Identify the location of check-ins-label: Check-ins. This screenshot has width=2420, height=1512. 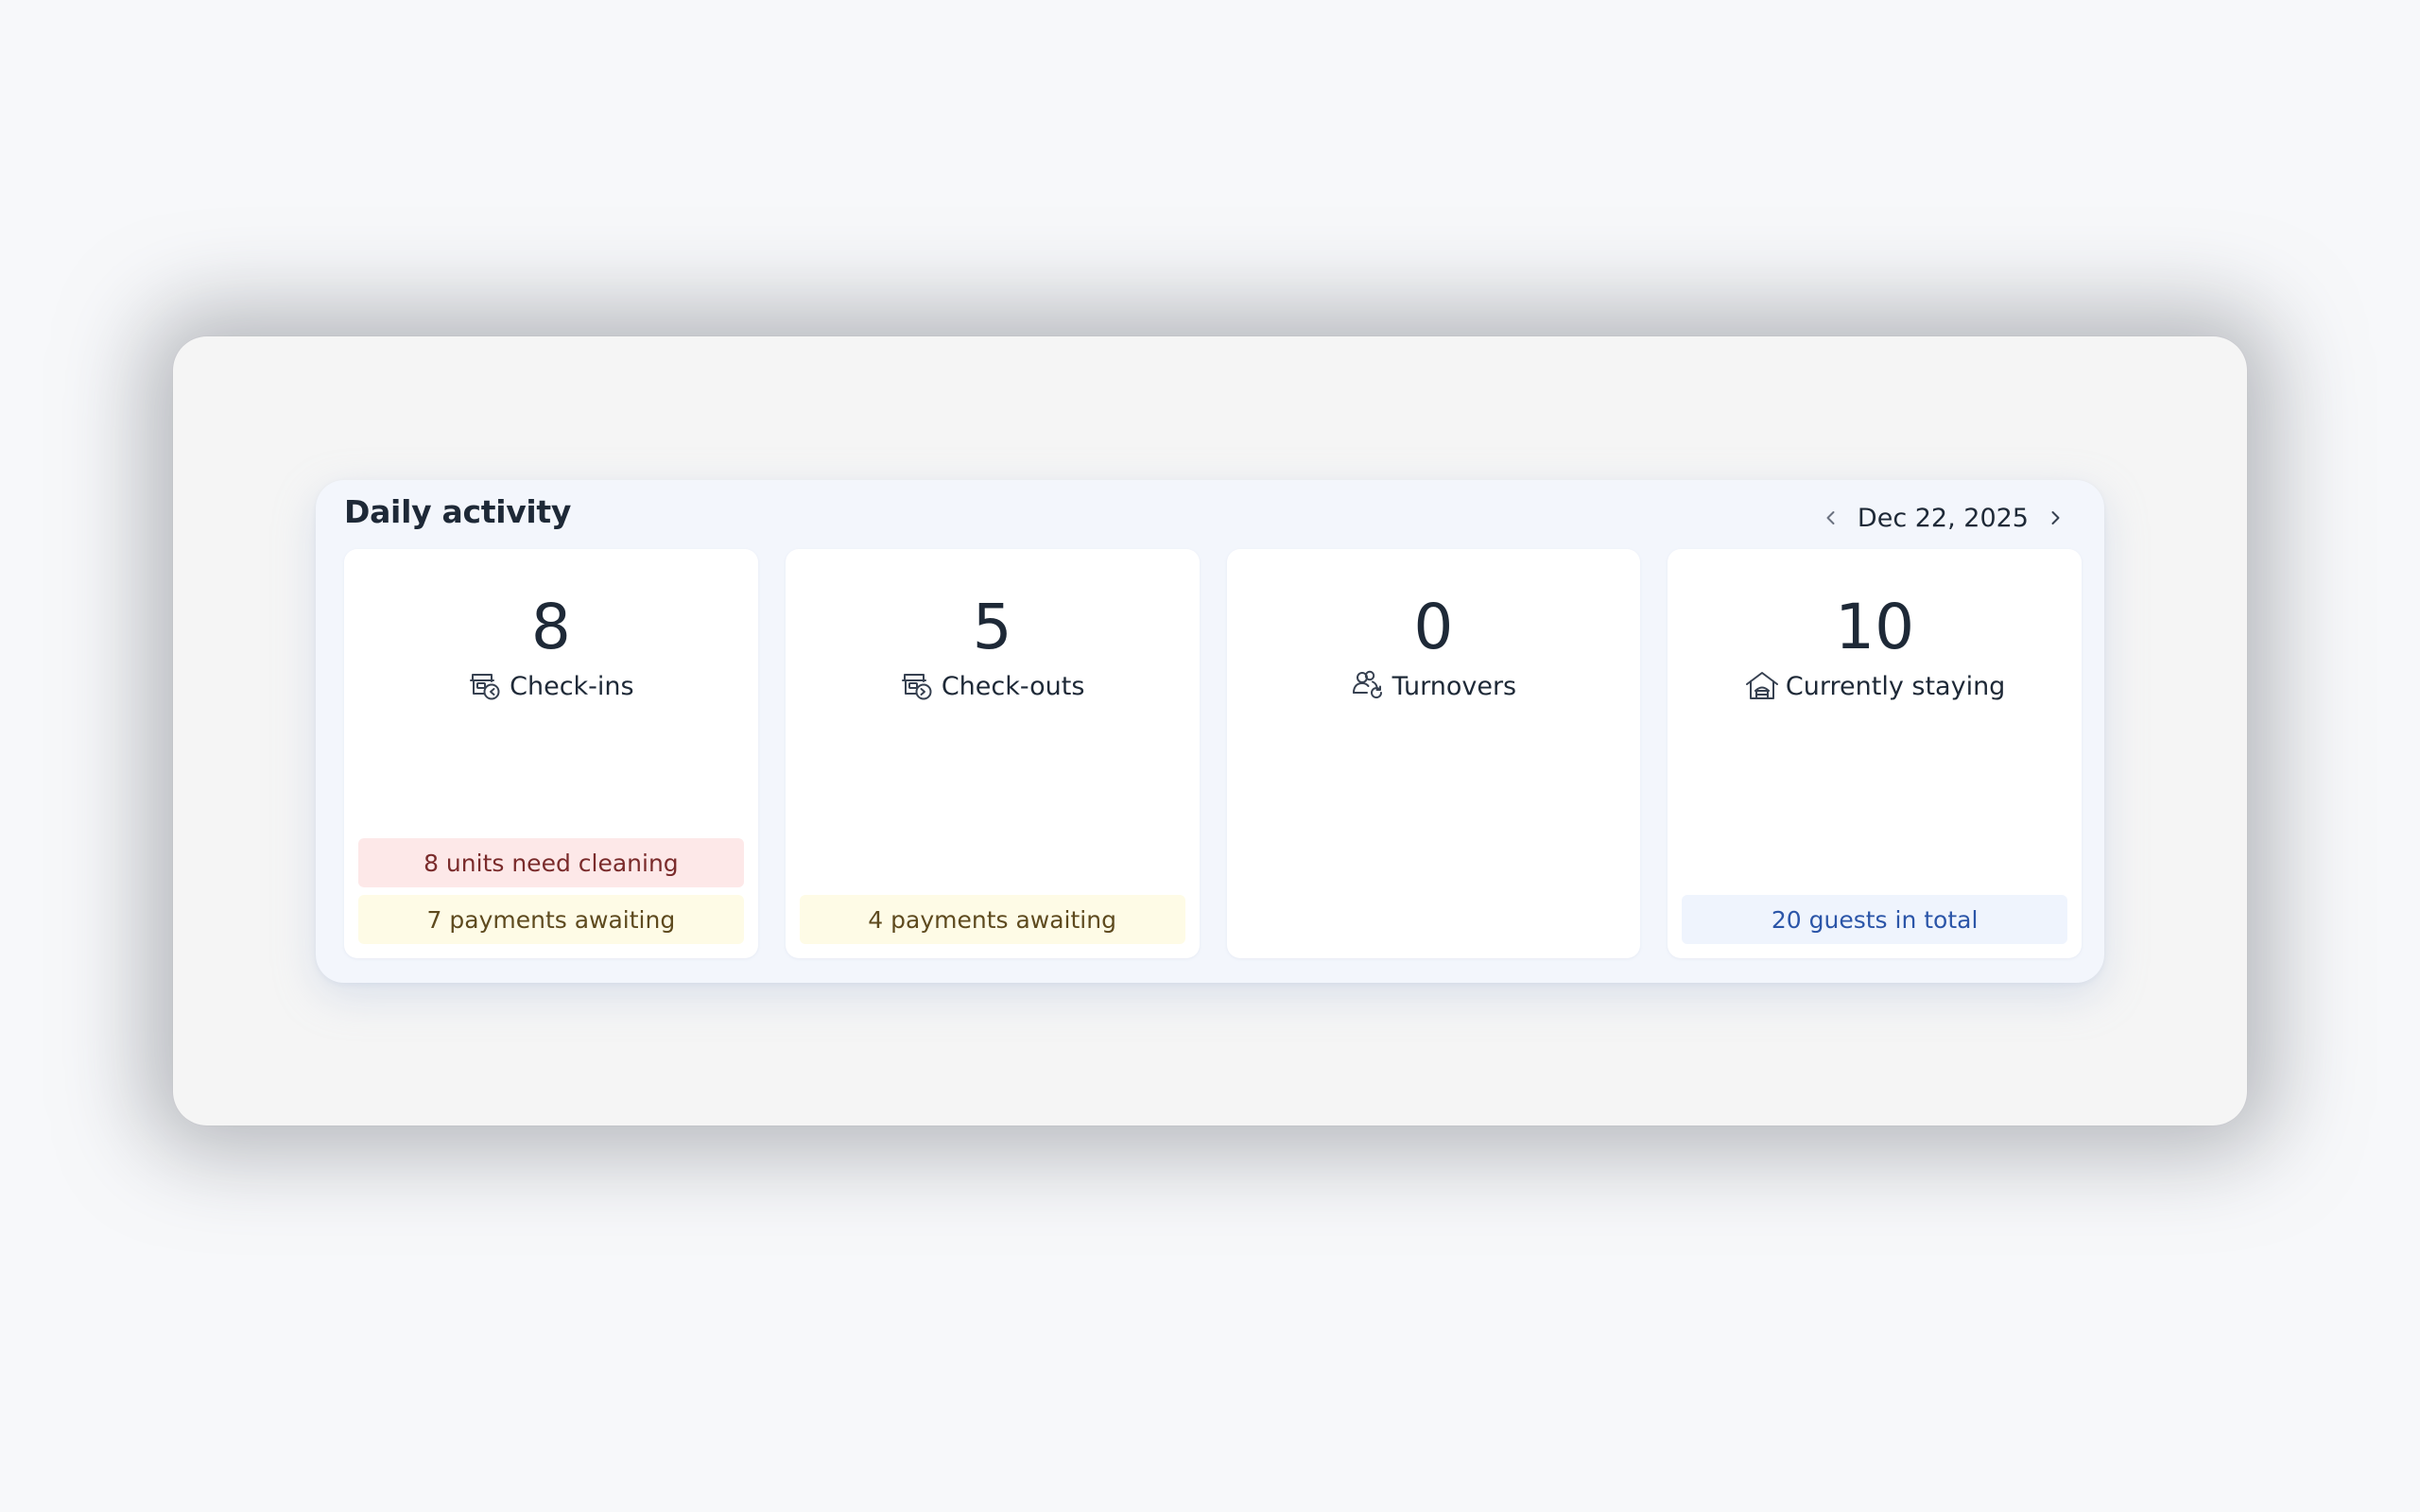
(572, 686).